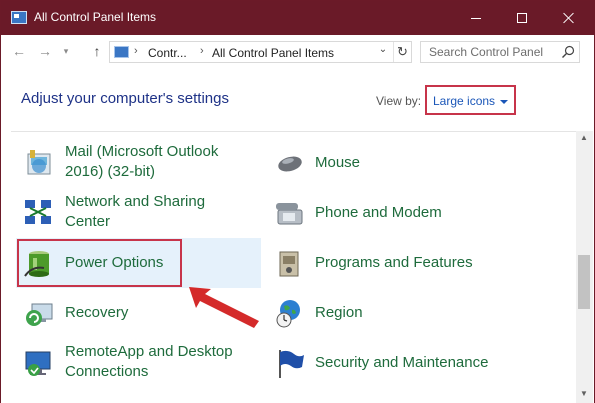 The width and height of the screenshot is (595, 403). What do you see at coordinates (297, 18) in the screenshot?
I see `title-bar: All Control Panel Items` at bounding box center [297, 18].